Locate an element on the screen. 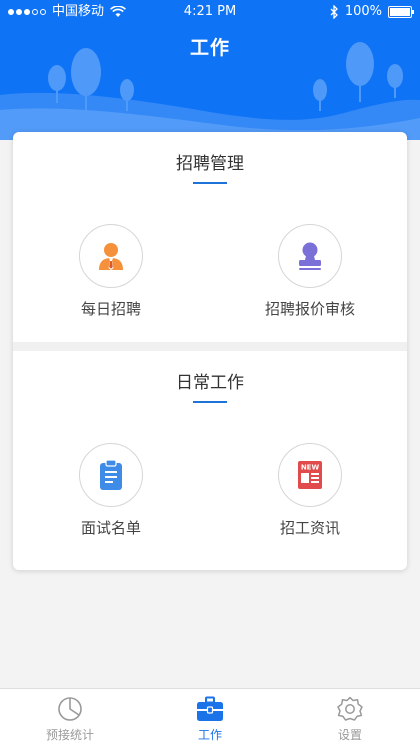 The image size is (420, 748). status-bar: 中国移动 4:21 PM 100% is located at coordinates (210, 12).